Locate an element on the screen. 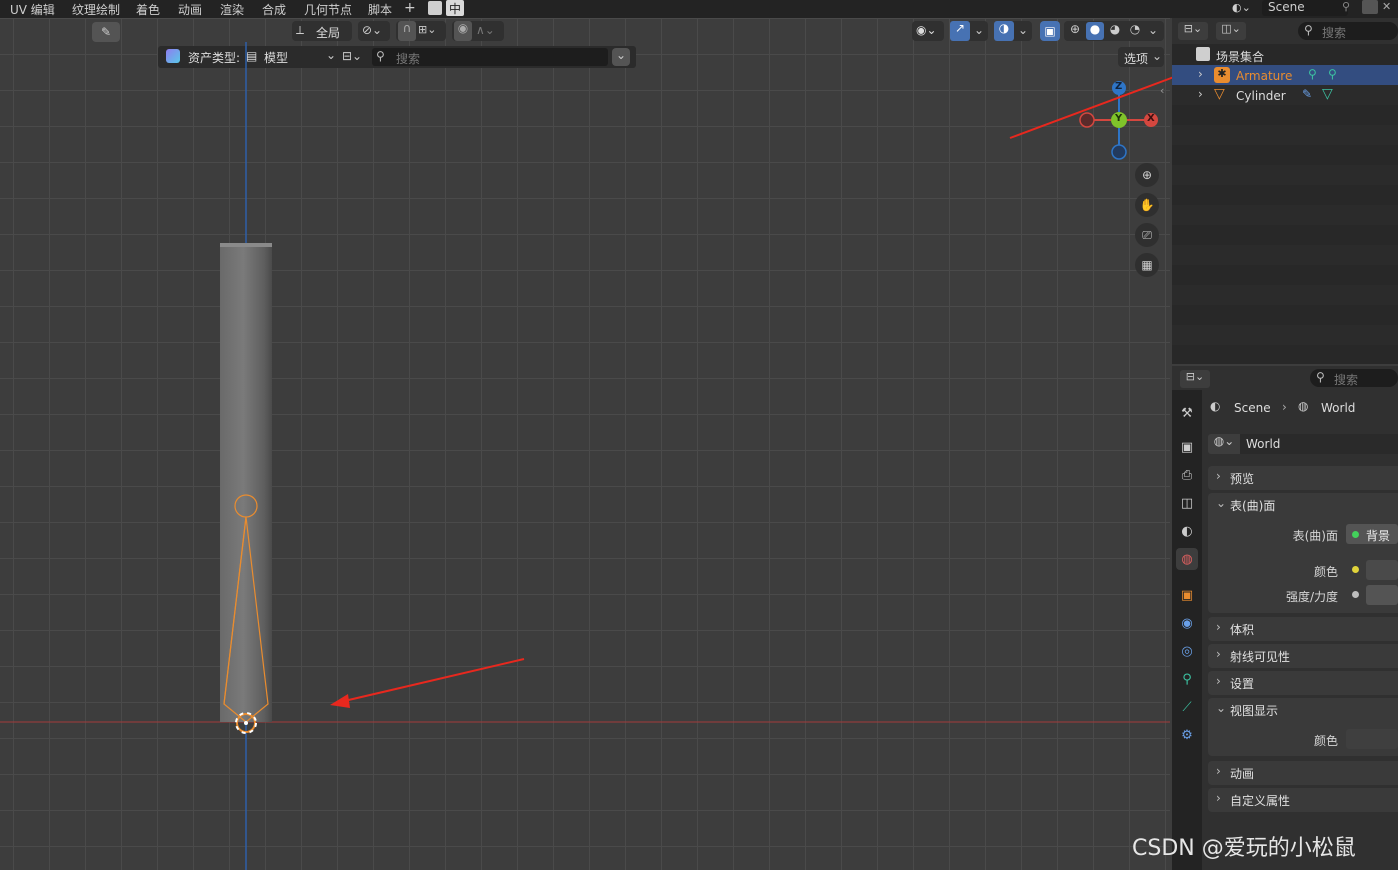 The width and height of the screenshot is (1398, 870). menu-geometry-nodes: 几何节点 is located at coordinates (328, 9).